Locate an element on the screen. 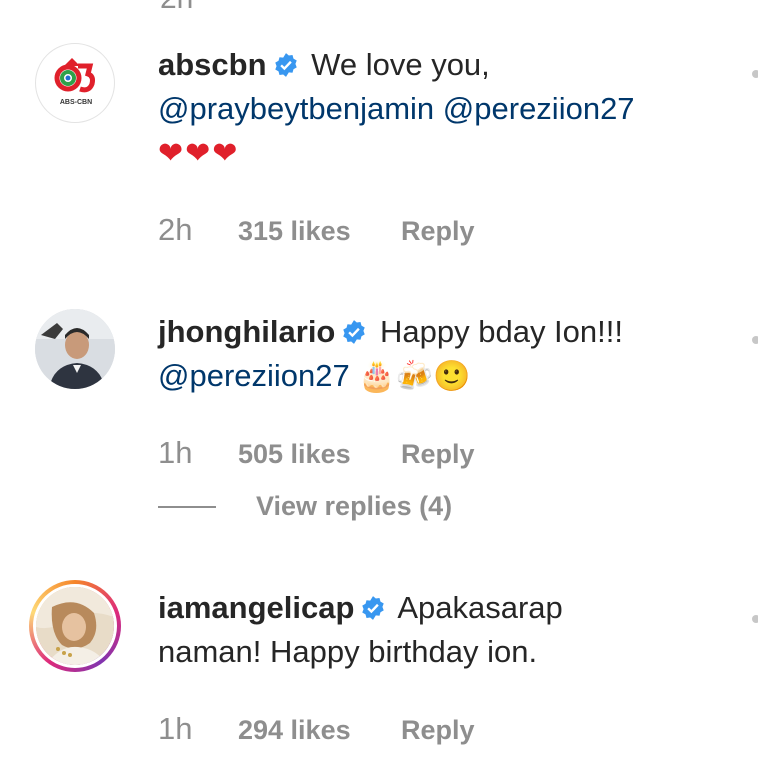 This screenshot has height=758, width=758. username: abscbn is located at coordinates (212, 64).